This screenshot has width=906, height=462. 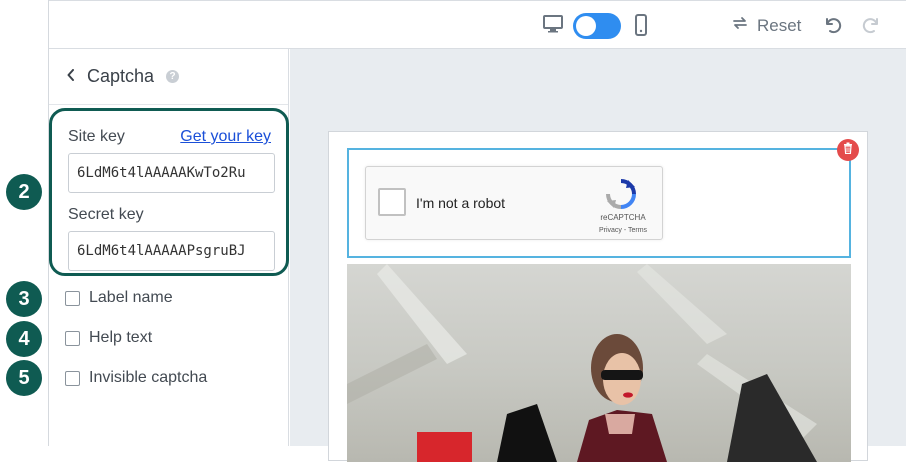 I want to click on label-name-option: Label name, so click(x=119, y=298).